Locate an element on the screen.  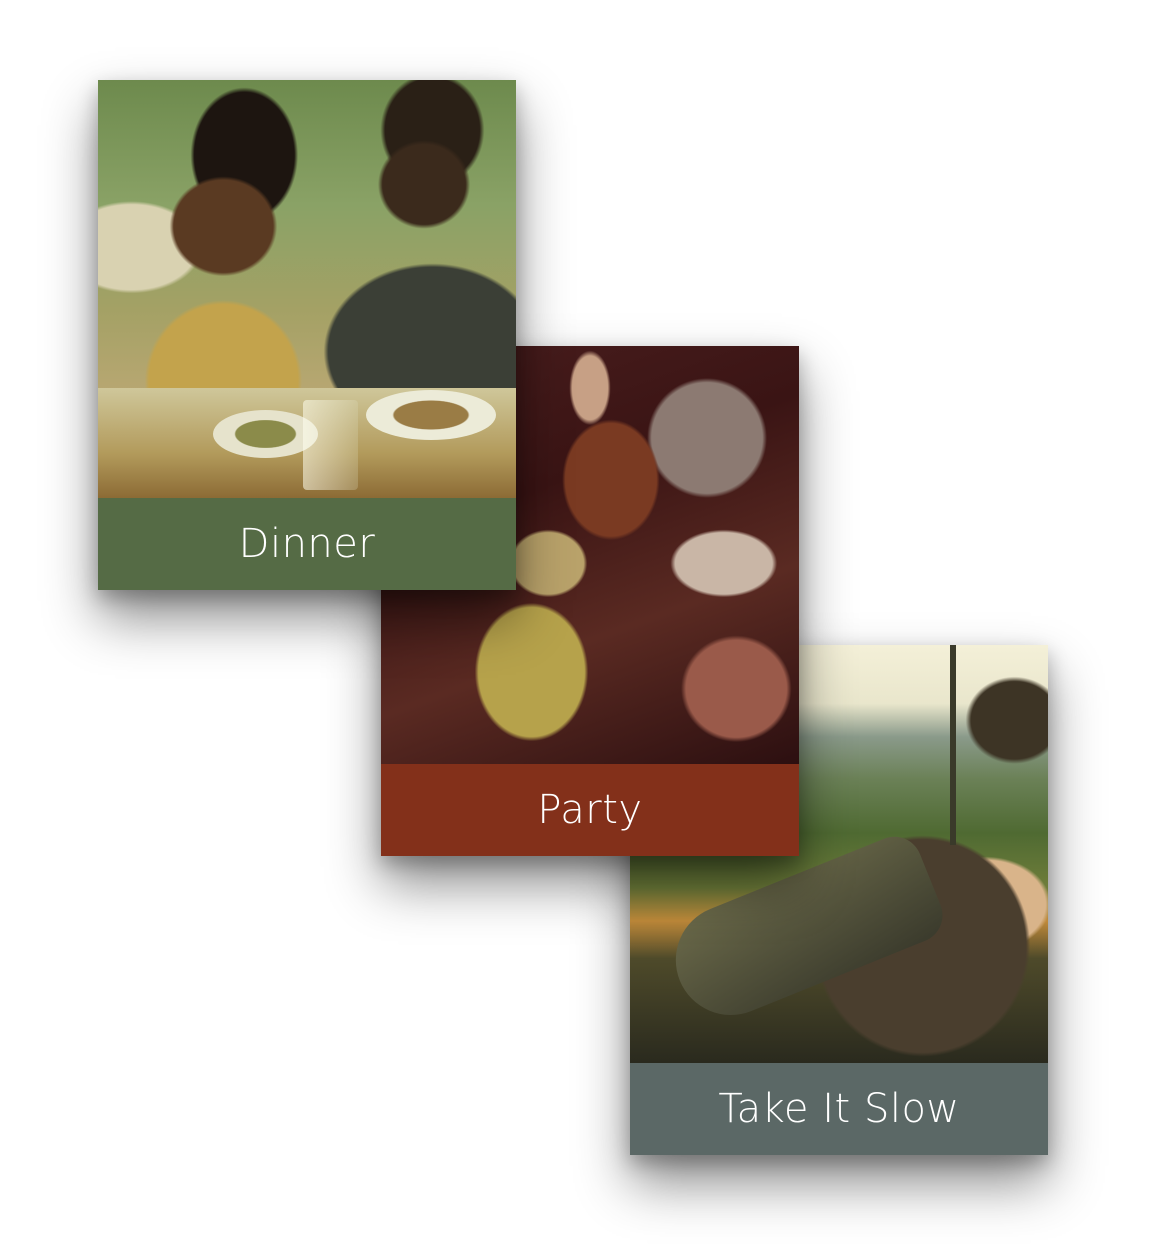
glass-image-detail is located at coordinates (330, 445).